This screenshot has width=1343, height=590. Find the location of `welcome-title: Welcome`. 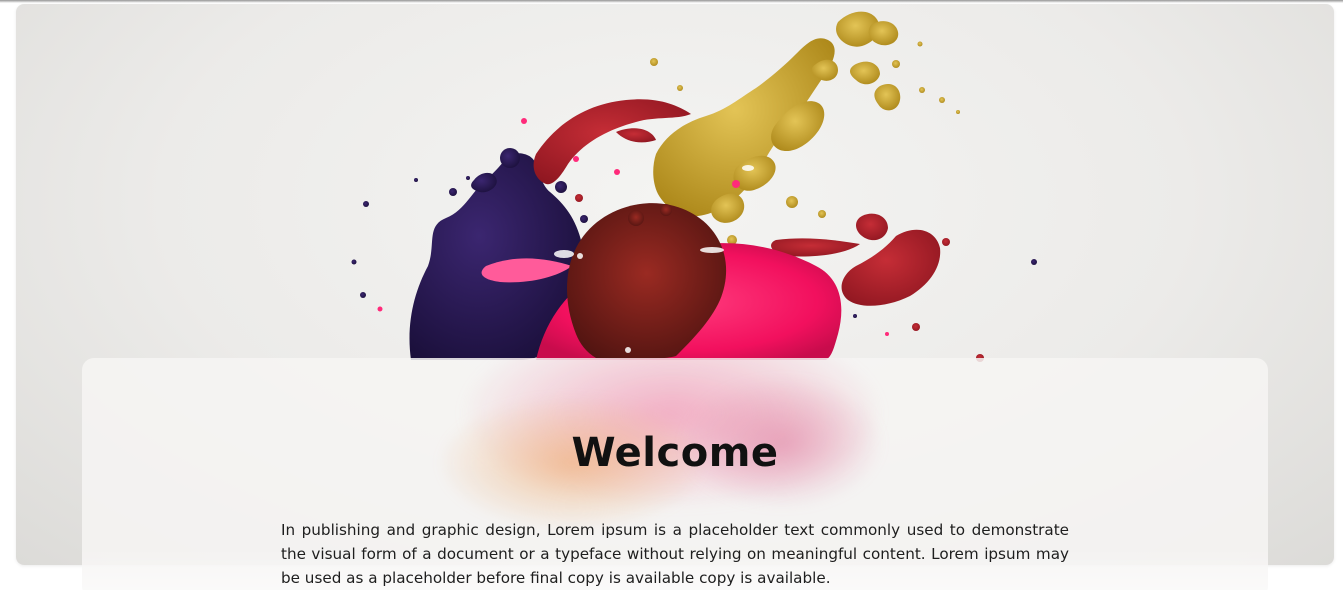

welcome-title: Welcome is located at coordinates (675, 453).